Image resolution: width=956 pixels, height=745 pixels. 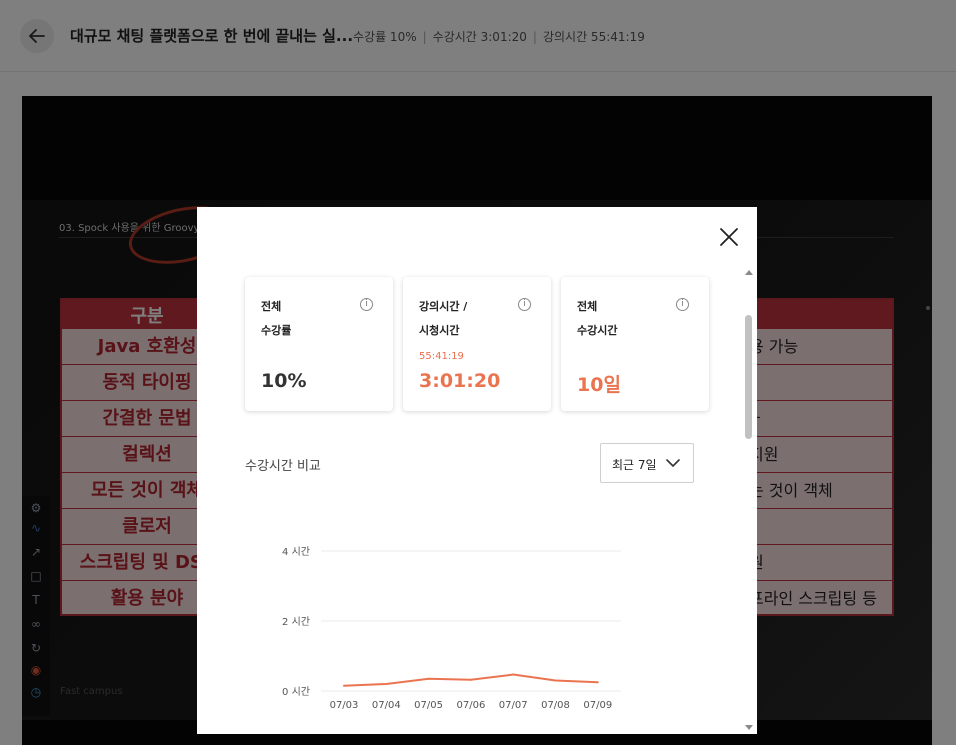 I want to click on chart-title: 수강시간 비교, so click(x=283, y=466).